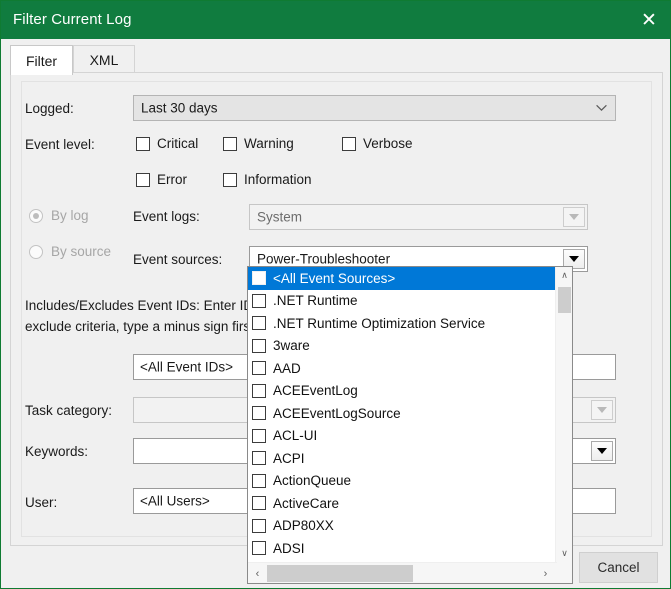 The width and height of the screenshot is (671, 589). Describe the element at coordinates (291, 346) in the screenshot. I see `dropdown-list-item-label: 3ware` at that location.